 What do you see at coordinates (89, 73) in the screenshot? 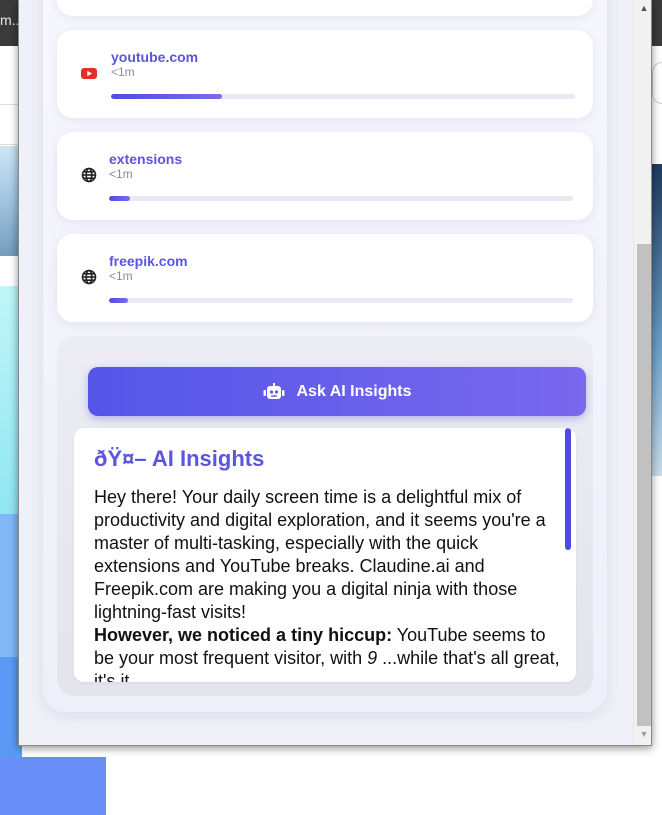
I see `youtube-icon` at bounding box center [89, 73].